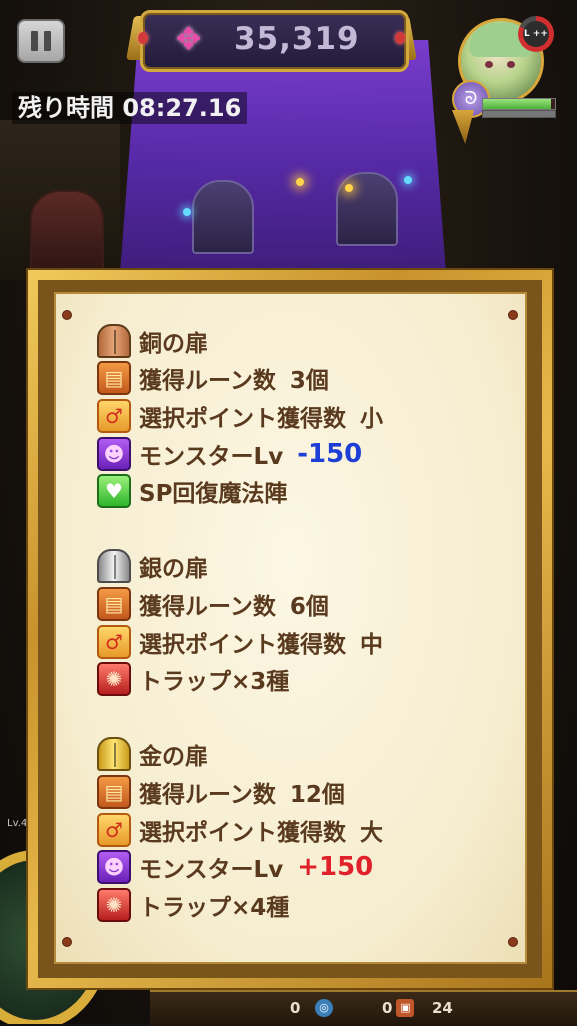  What do you see at coordinates (173, 569) in the screenshot?
I see `door-title: 銀の扉` at bounding box center [173, 569].